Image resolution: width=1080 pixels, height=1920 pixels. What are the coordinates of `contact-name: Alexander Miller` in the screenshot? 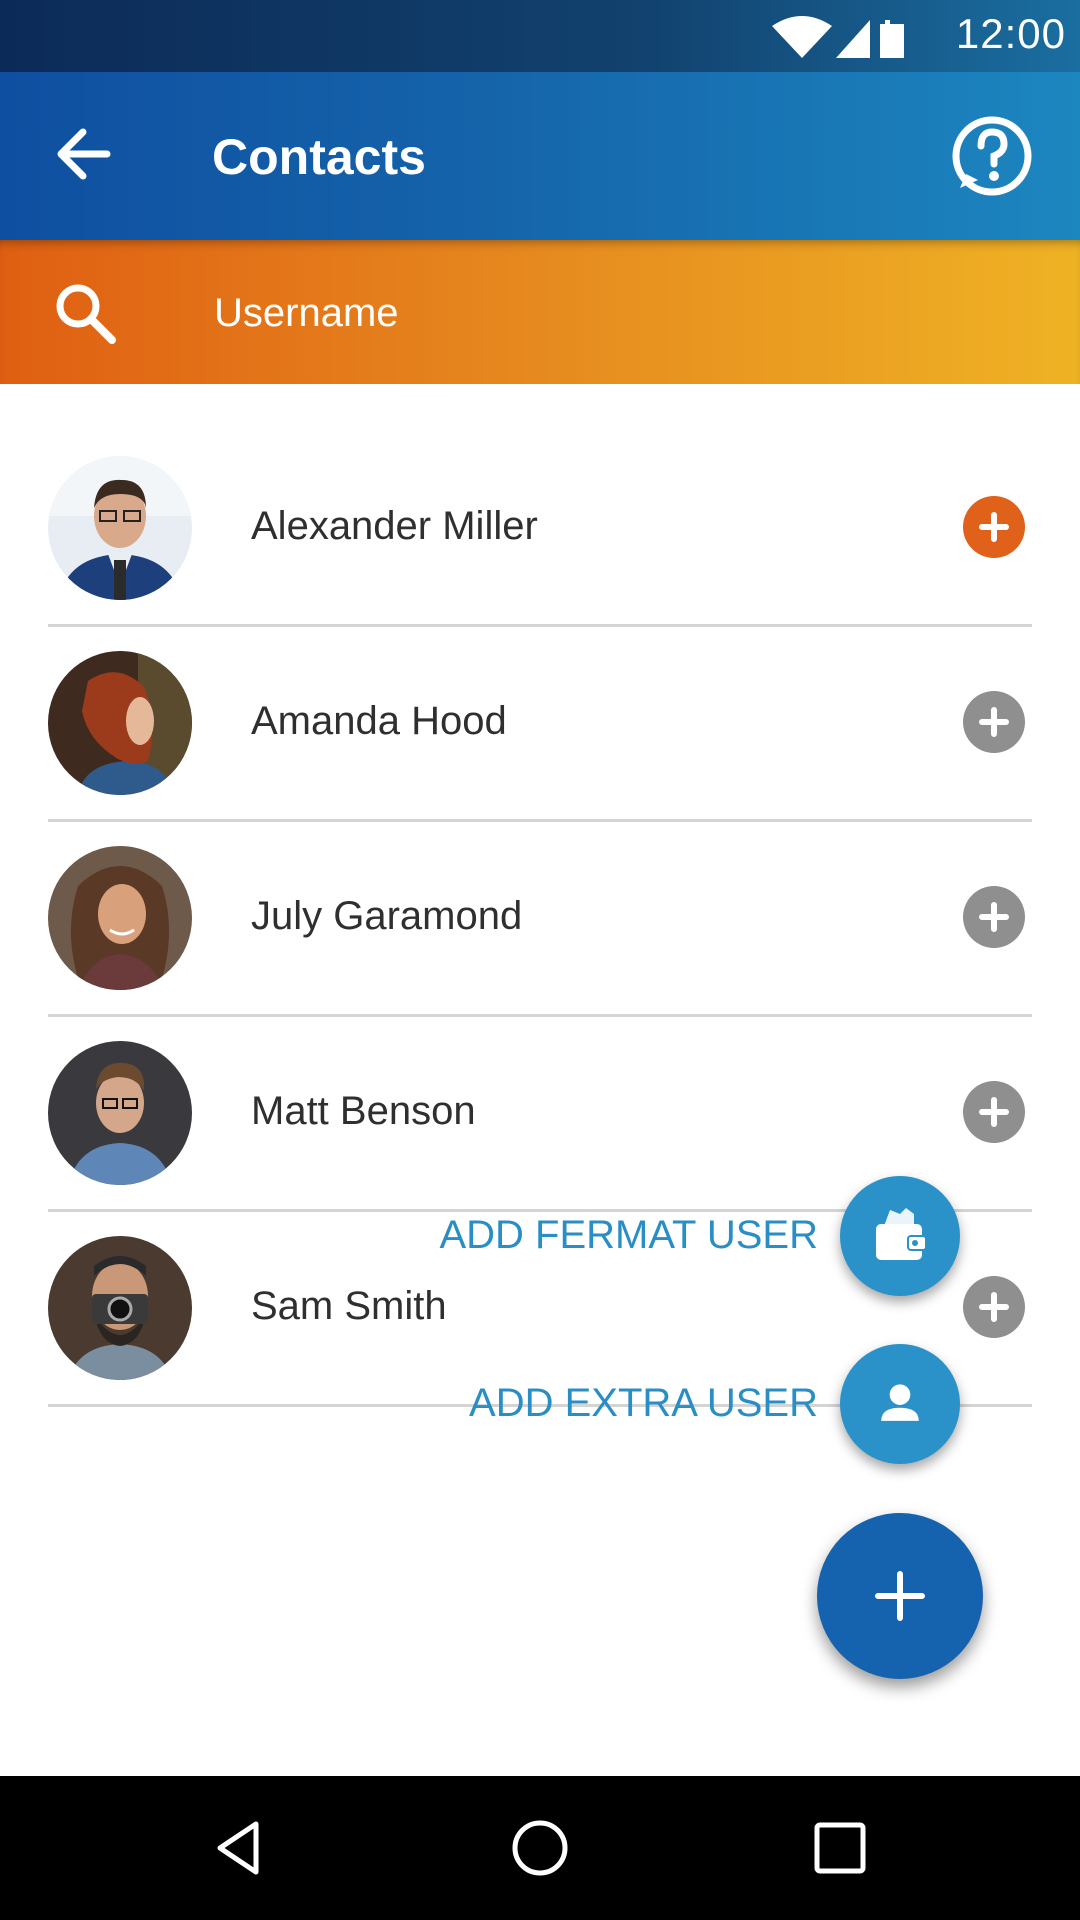 It's located at (394, 526).